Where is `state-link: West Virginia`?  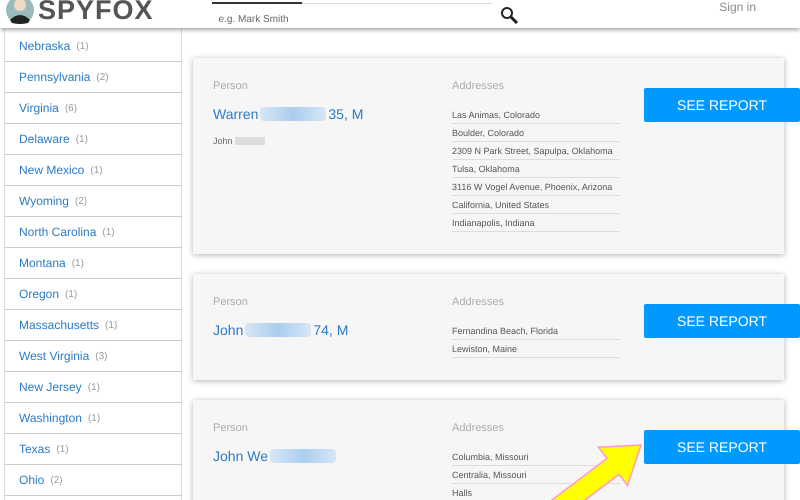 state-link: West Virginia is located at coordinates (54, 356).